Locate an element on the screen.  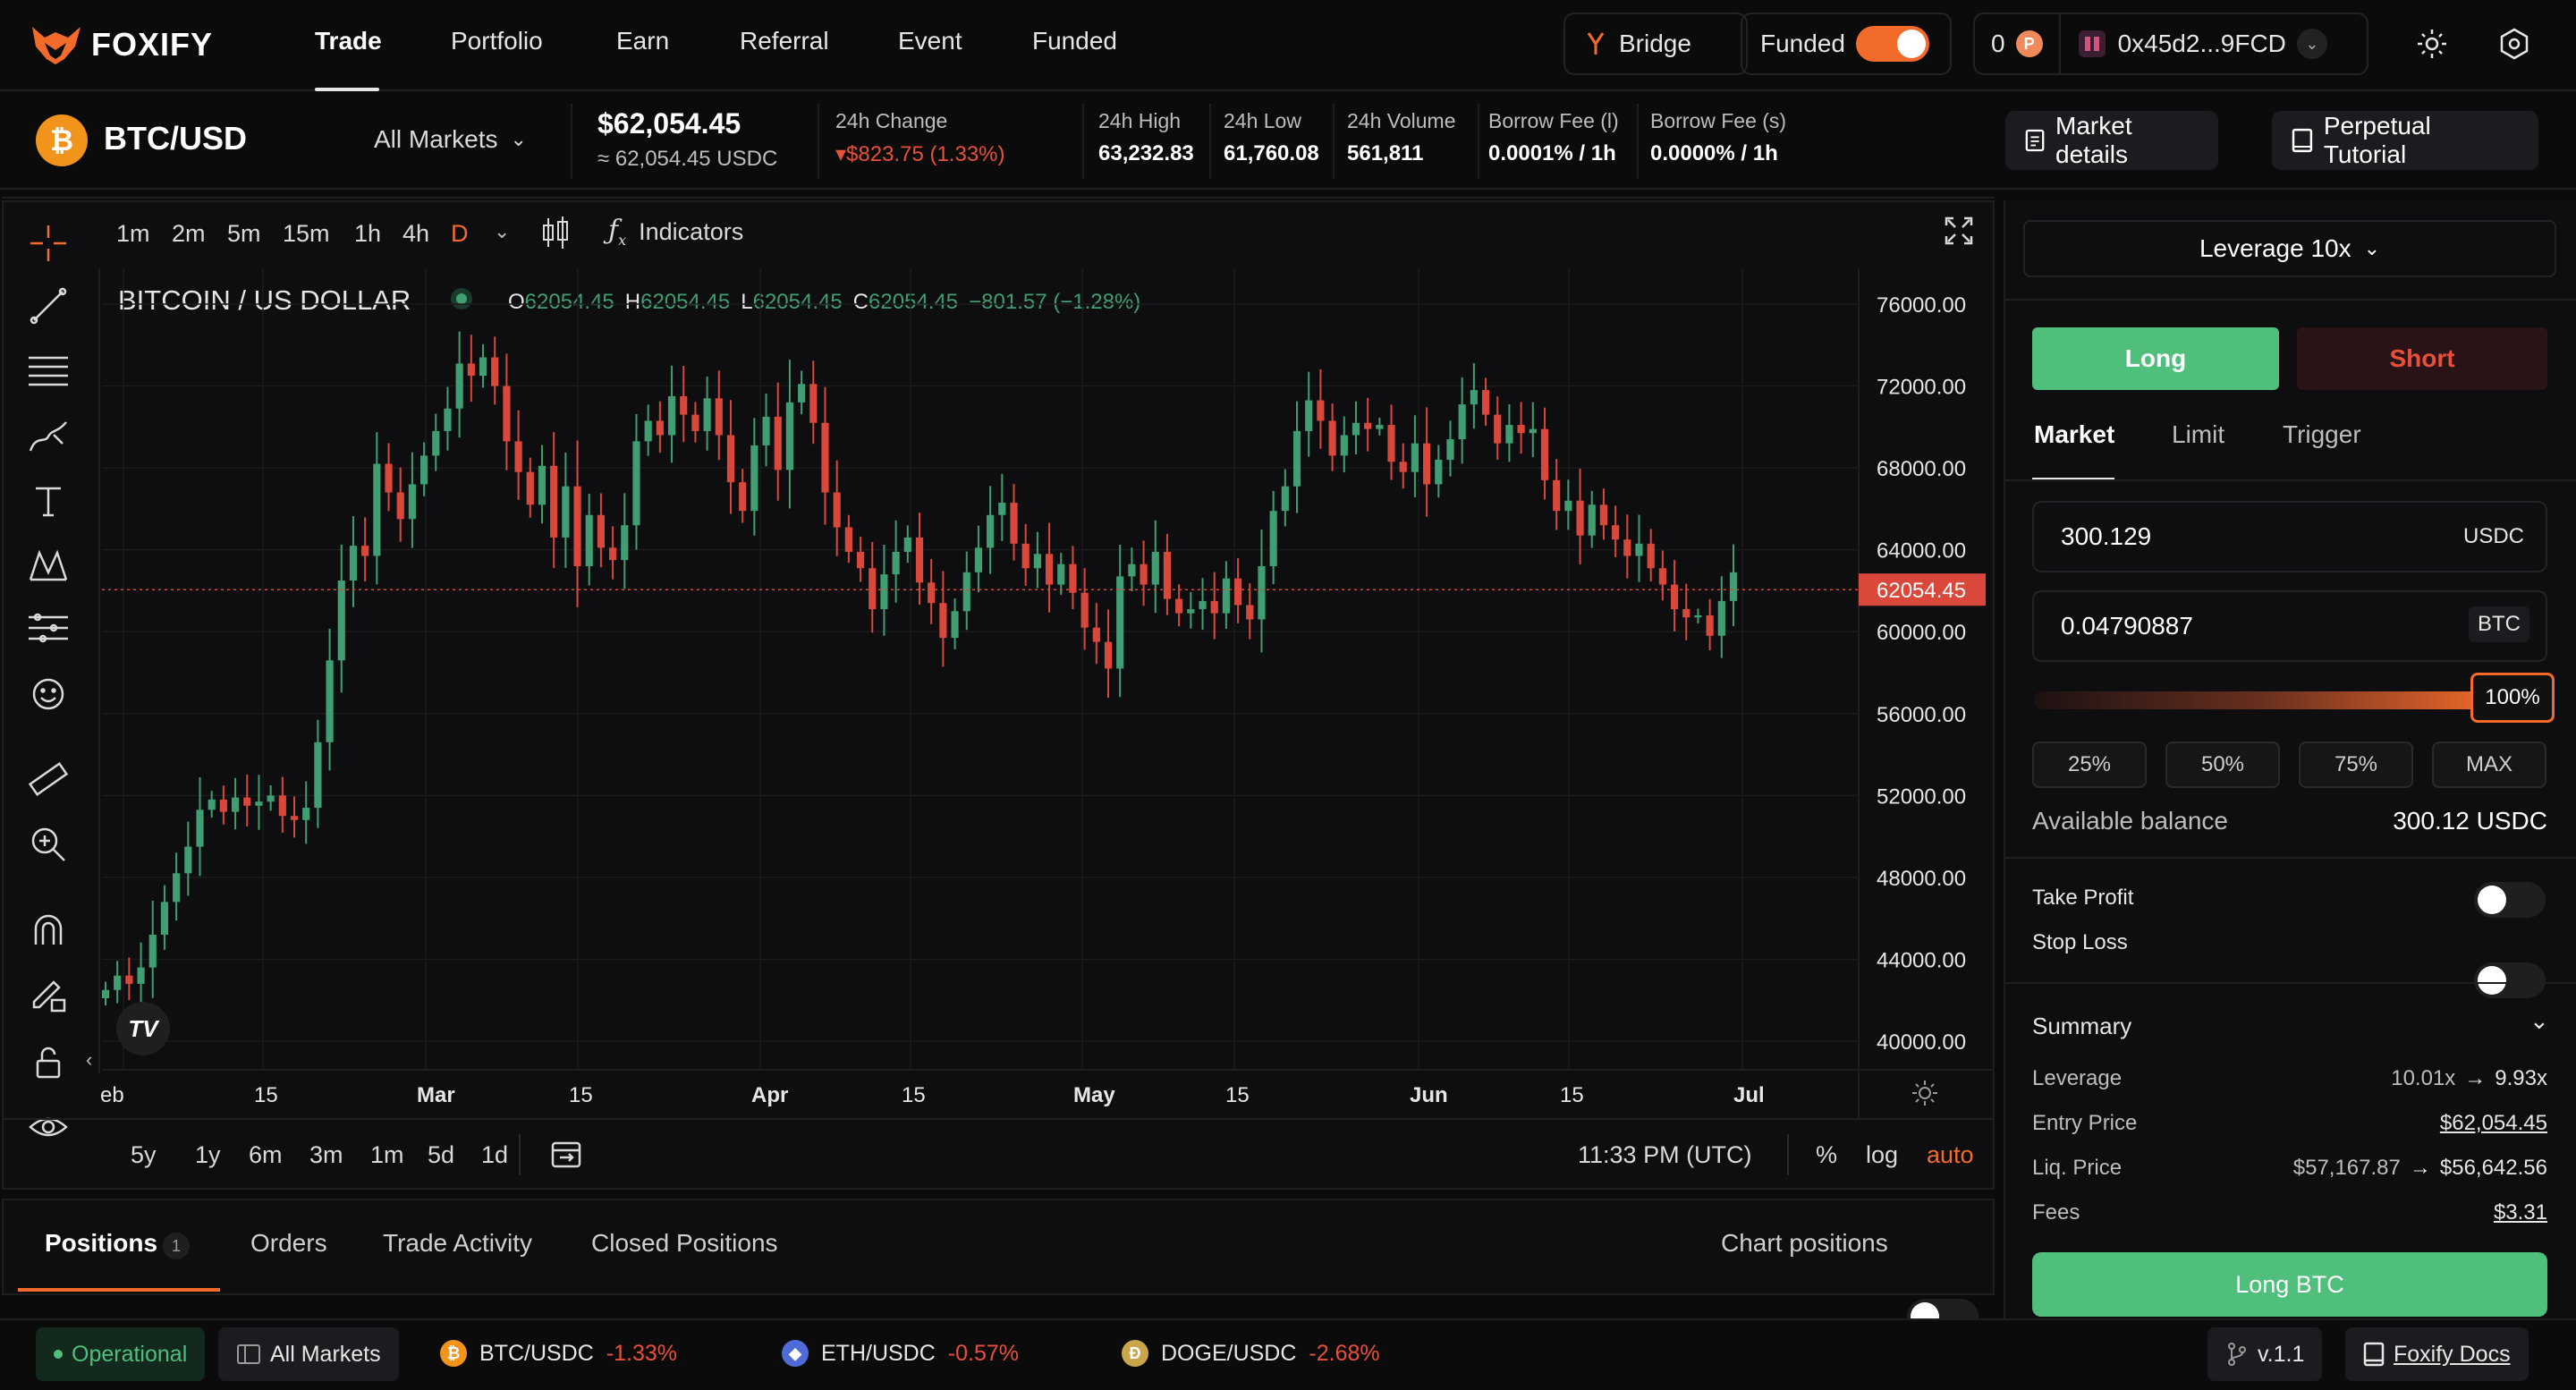
short-tab-button: Short is located at coordinates (2422, 358).